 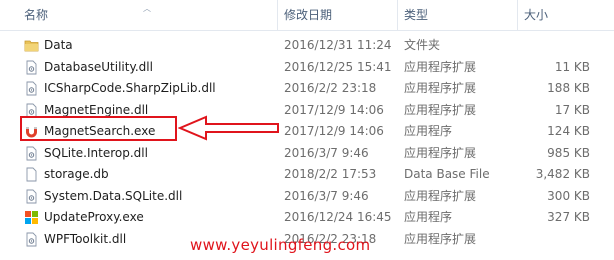 What do you see at coordinates (338, 45) in the screenshot?
I see `file-date: 2016/12/31 11:24` at bounding box center [338, 45].